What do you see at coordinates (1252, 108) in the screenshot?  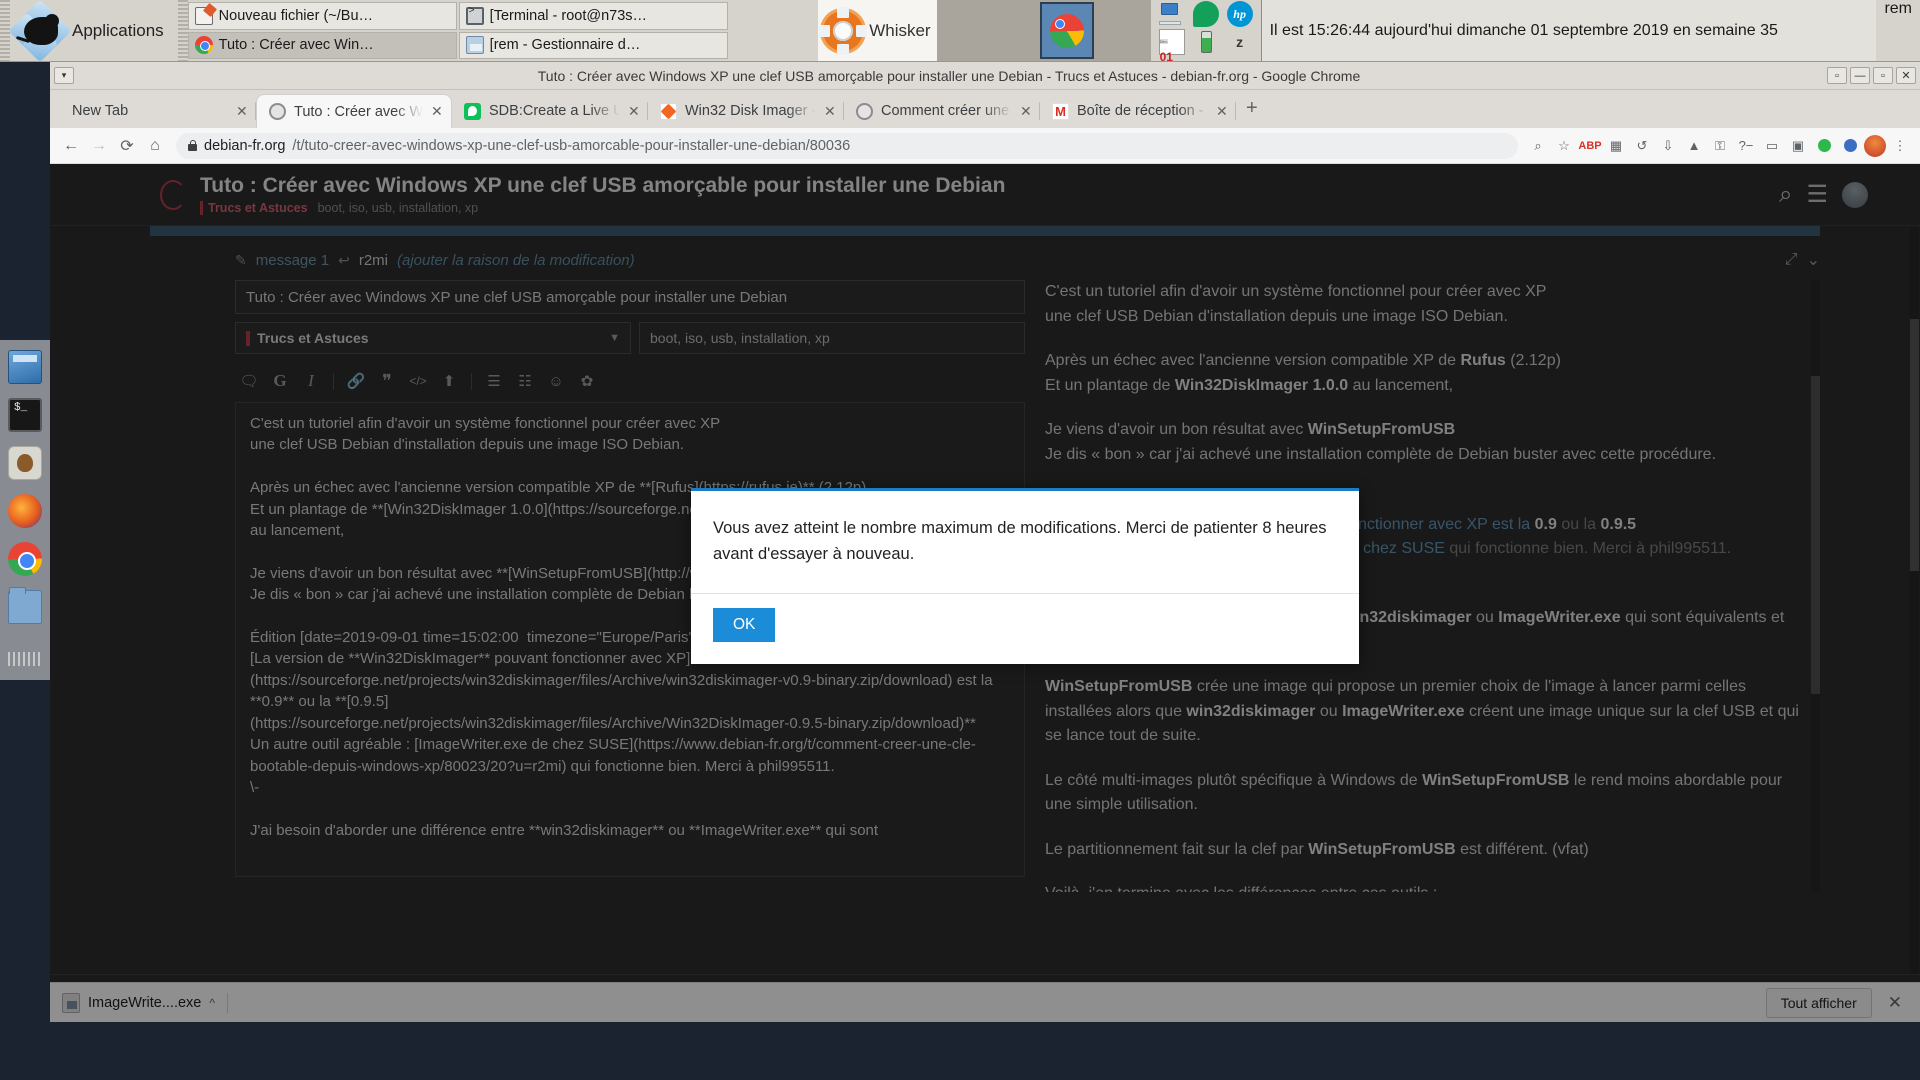 I see `new-tab-button: +` at bounding box center [1252, 108].